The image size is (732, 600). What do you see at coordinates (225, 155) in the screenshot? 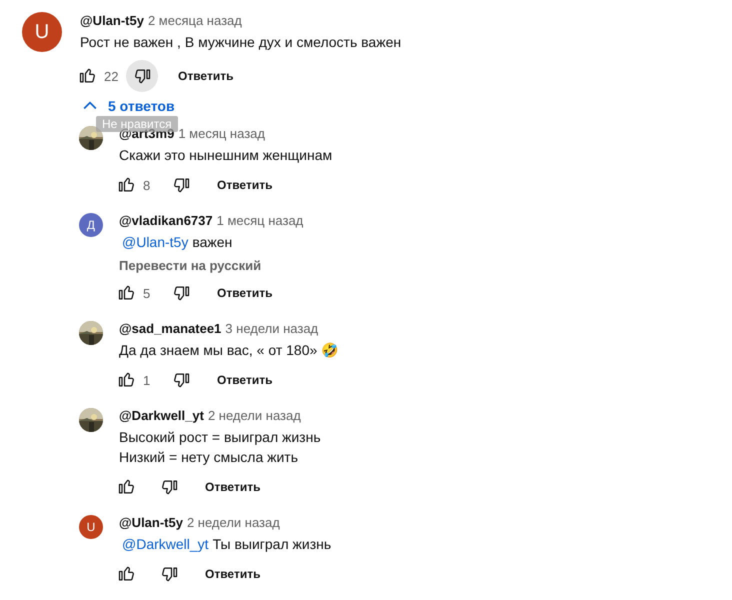
I see `comment-text: Скажи это нынешним женщинам` at bounding box center [225, 155].